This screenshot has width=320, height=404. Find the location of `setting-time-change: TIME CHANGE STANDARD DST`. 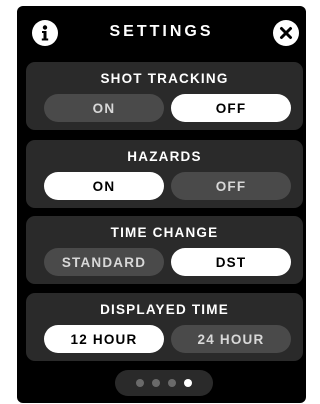

setting-time-change: TIME CHANGE STANDARD DST is located at coordinates (164, 250).